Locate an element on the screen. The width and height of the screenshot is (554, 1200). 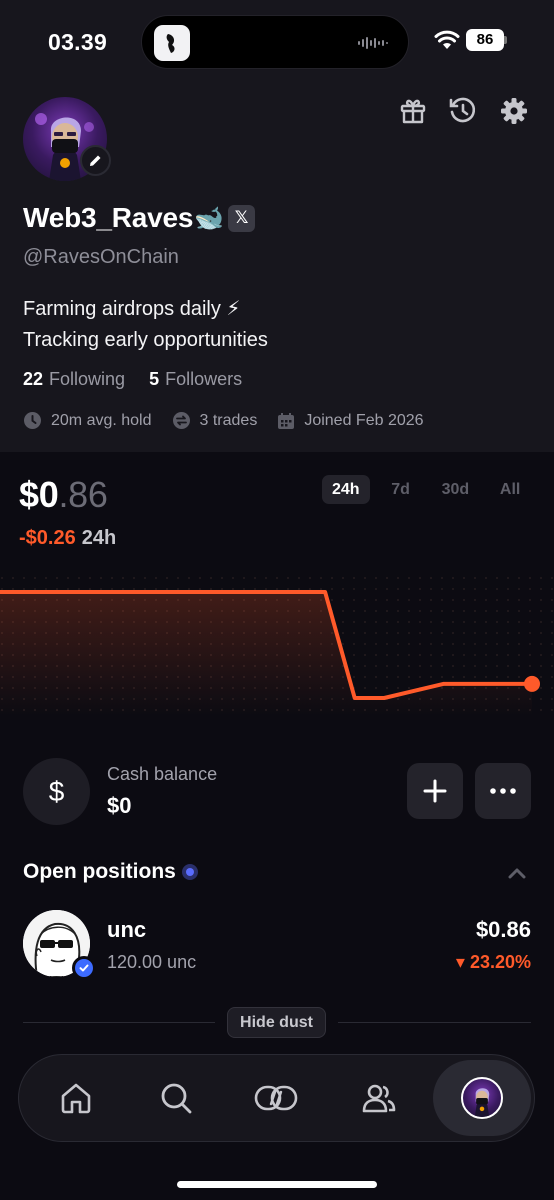
user-handle: @RavesOnChain is located at coordinates (101, 257).